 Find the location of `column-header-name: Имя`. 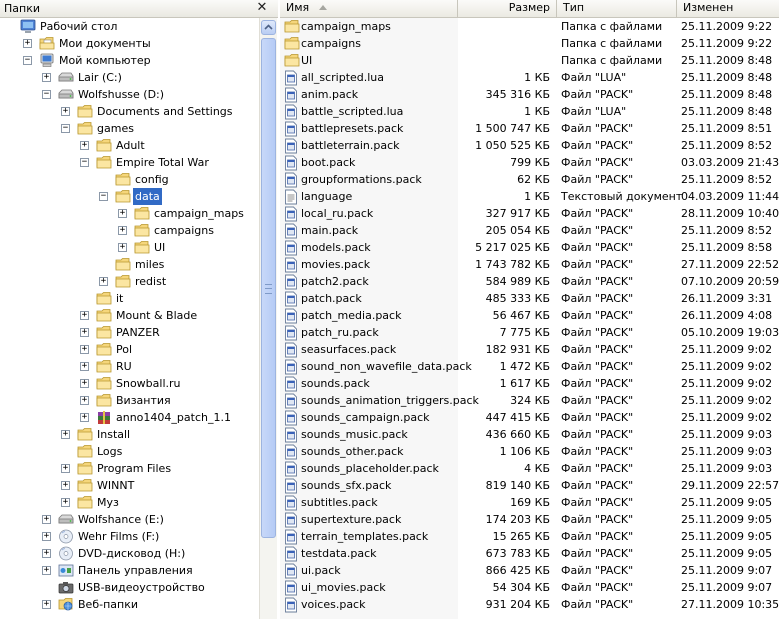

column-header-name: Имя is located at coordinates (369, 8).